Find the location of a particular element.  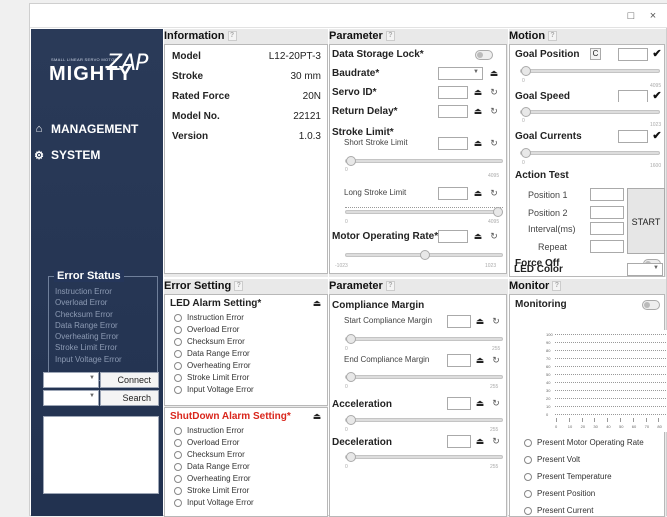

short-stroke-slider is located at coordinates (424, 161).